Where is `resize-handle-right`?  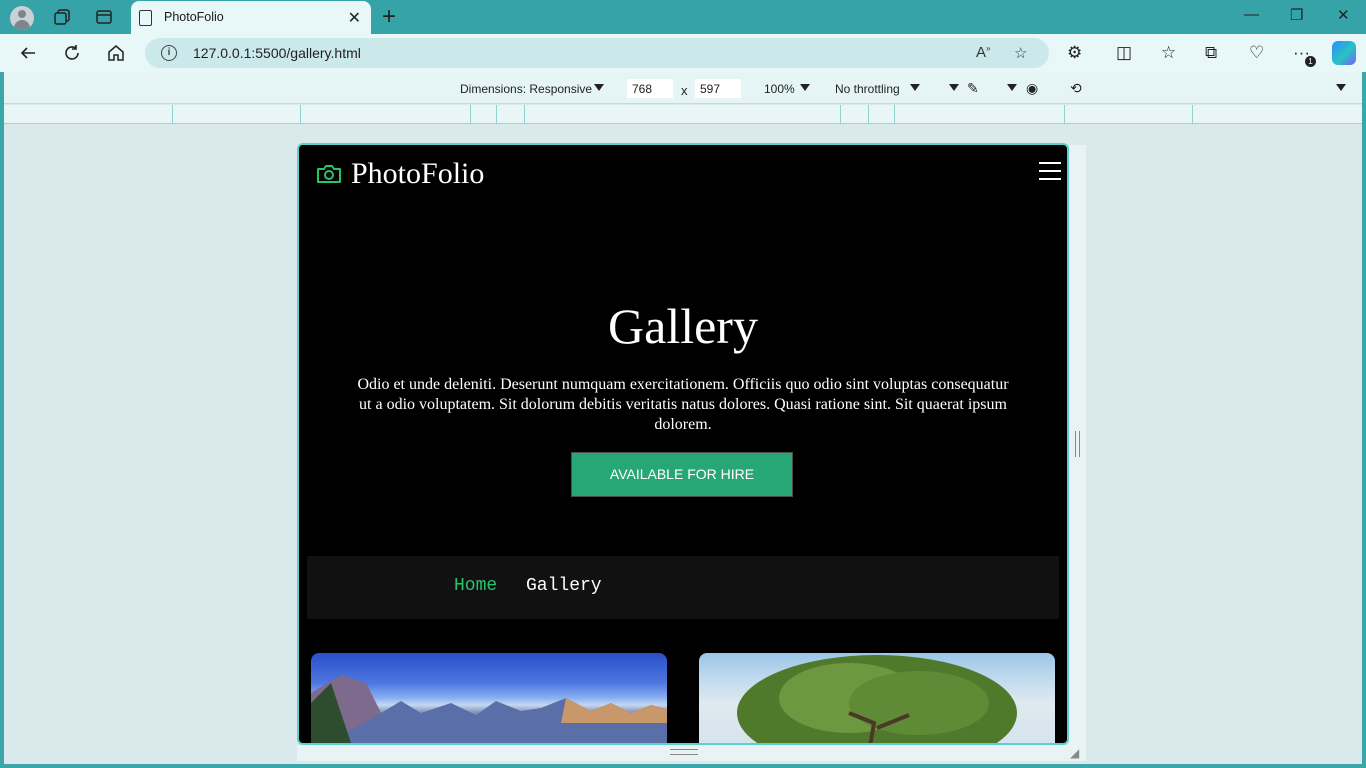 resize-handle-right is located at coordinates (1077, 444).